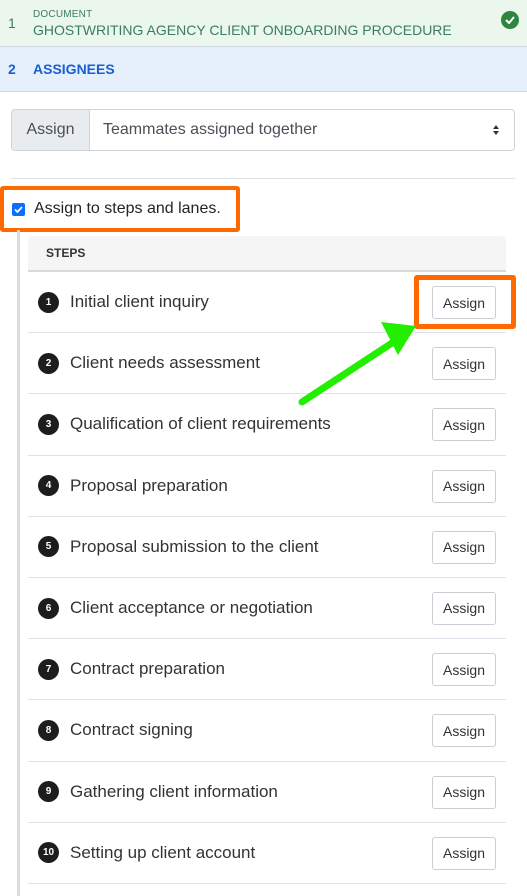  What do you see at coordinates (174, 791) in the screenshot?
I see `step-name: Gathering client information` at bounding box center [174, 791].